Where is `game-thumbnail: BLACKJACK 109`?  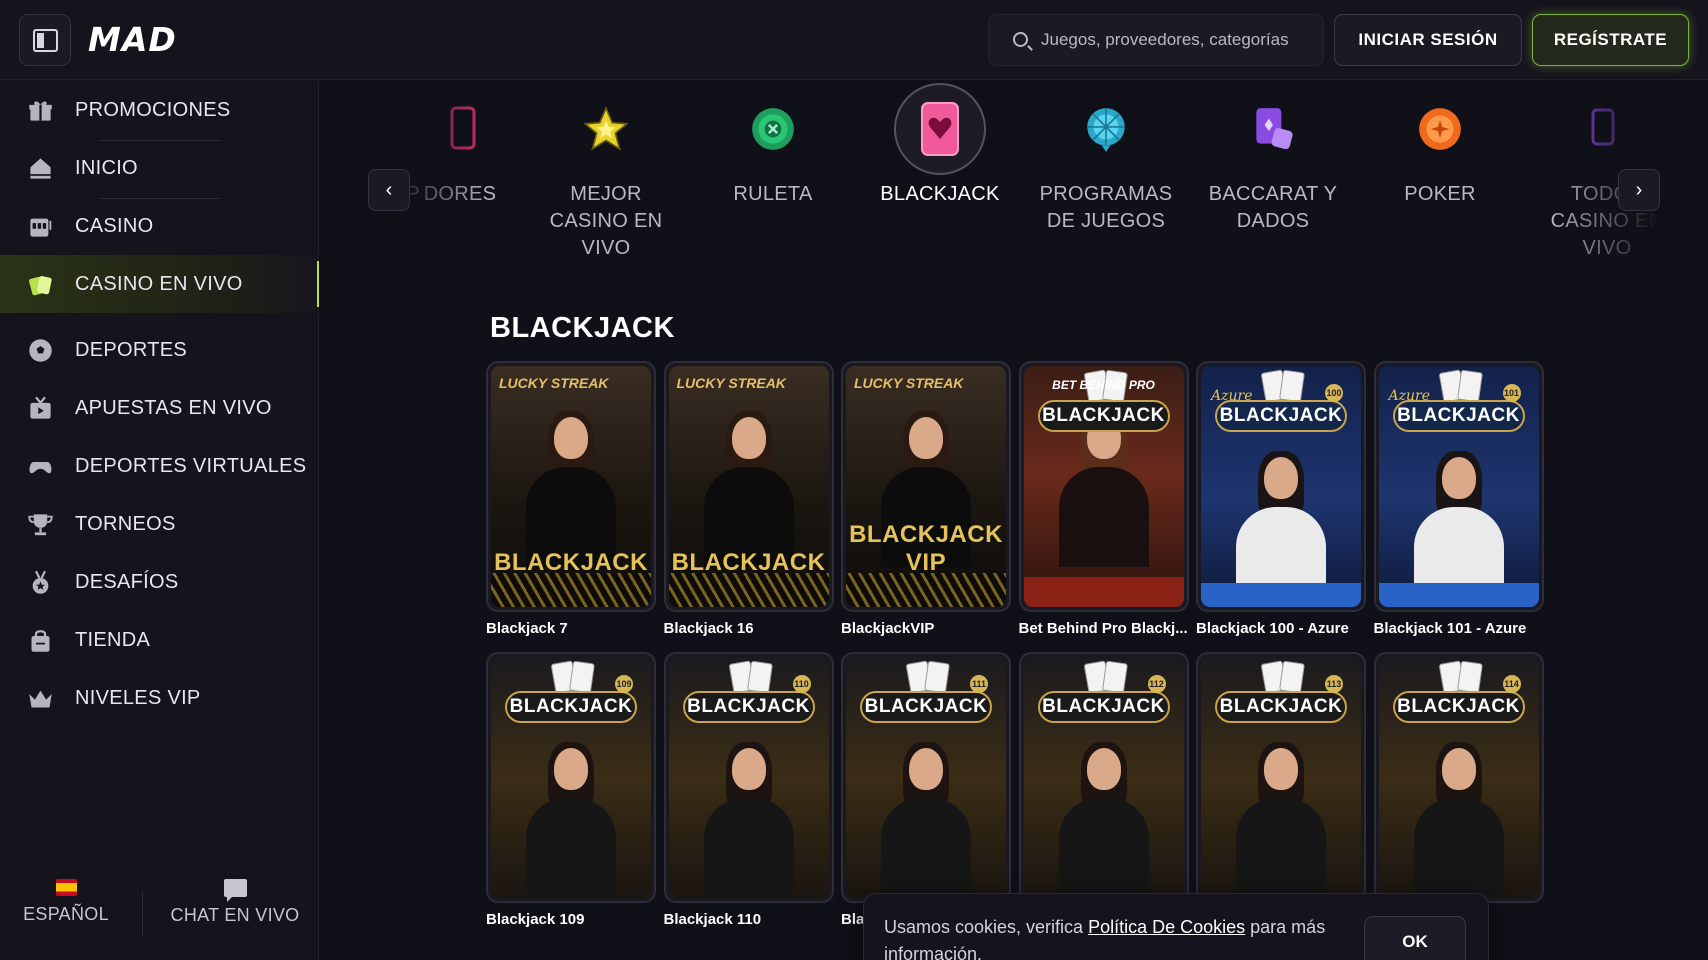 game-thumbnail: BLACKJACK 109 is located at coordinates (571, 777).